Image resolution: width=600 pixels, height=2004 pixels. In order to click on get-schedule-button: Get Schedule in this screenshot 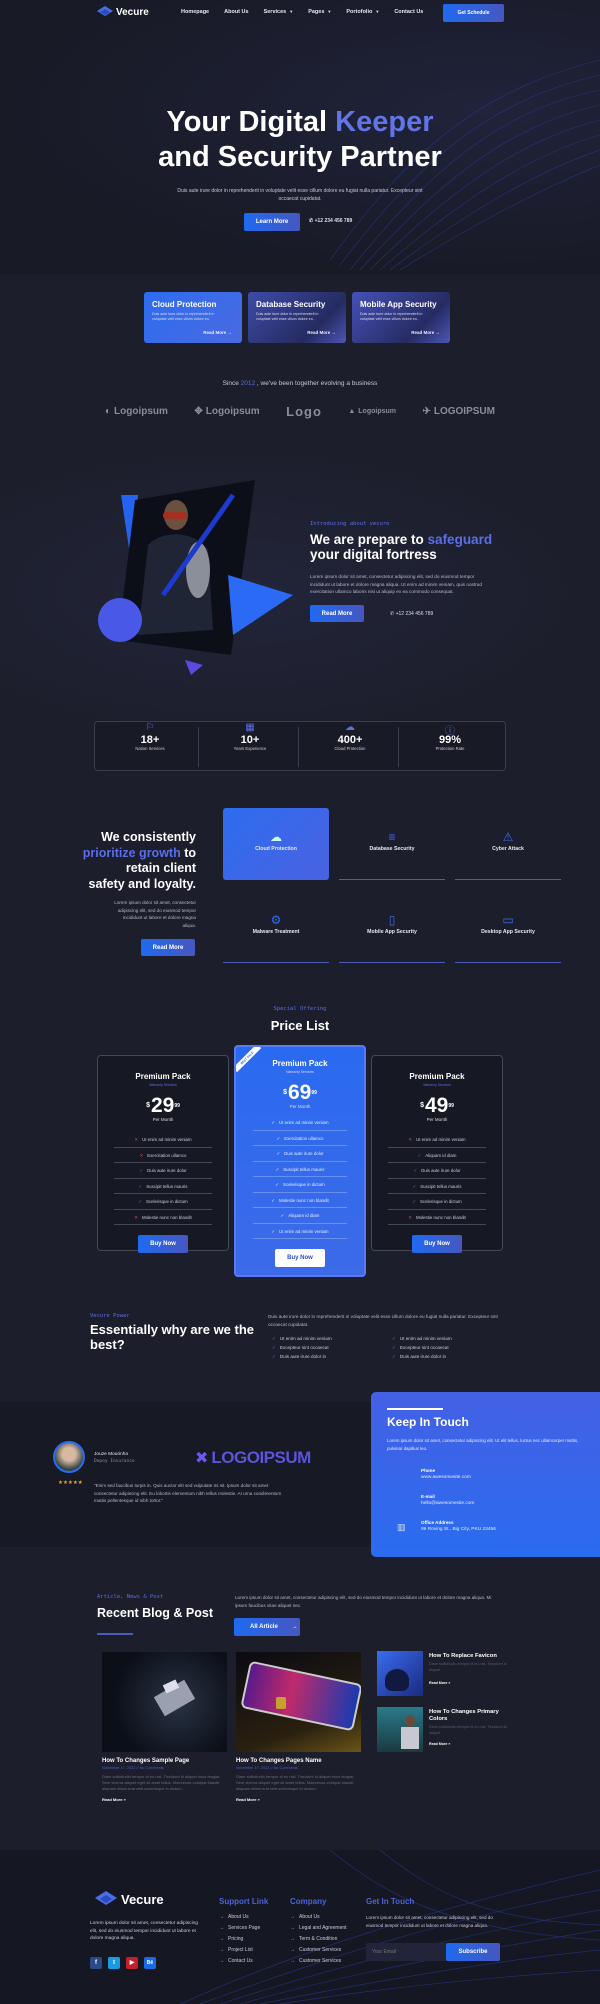, I will do `click(473, 13)`.